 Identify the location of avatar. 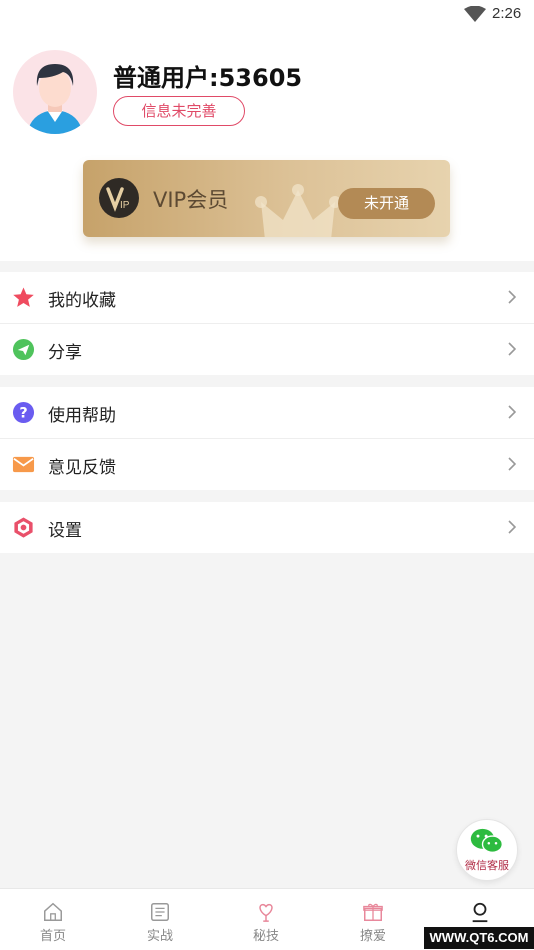
(55, 92).